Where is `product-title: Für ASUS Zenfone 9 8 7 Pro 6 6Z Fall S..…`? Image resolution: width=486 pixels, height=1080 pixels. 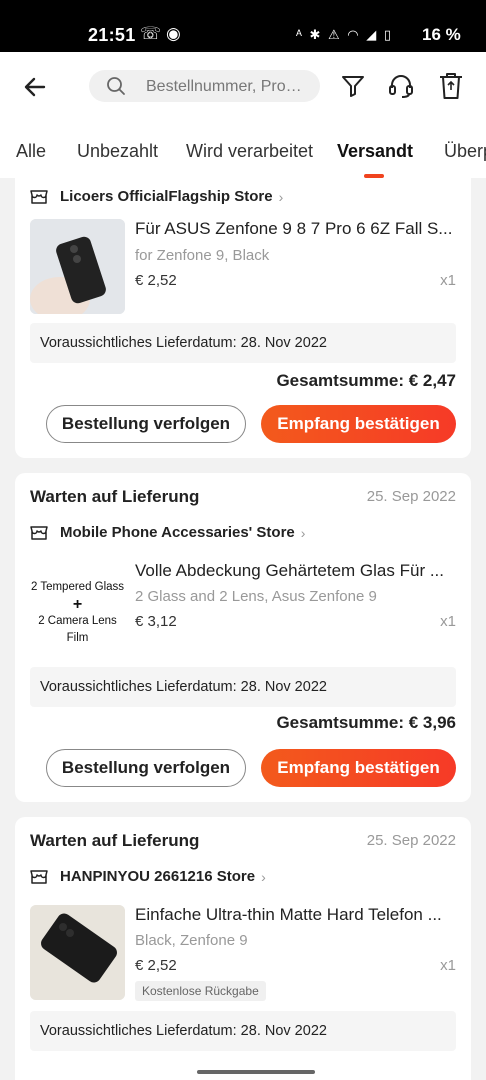
product-title: Für ASUS Zenfone 9 8 7 Pro 6 6Z Fall S..… is located at coordinates (296, 229).